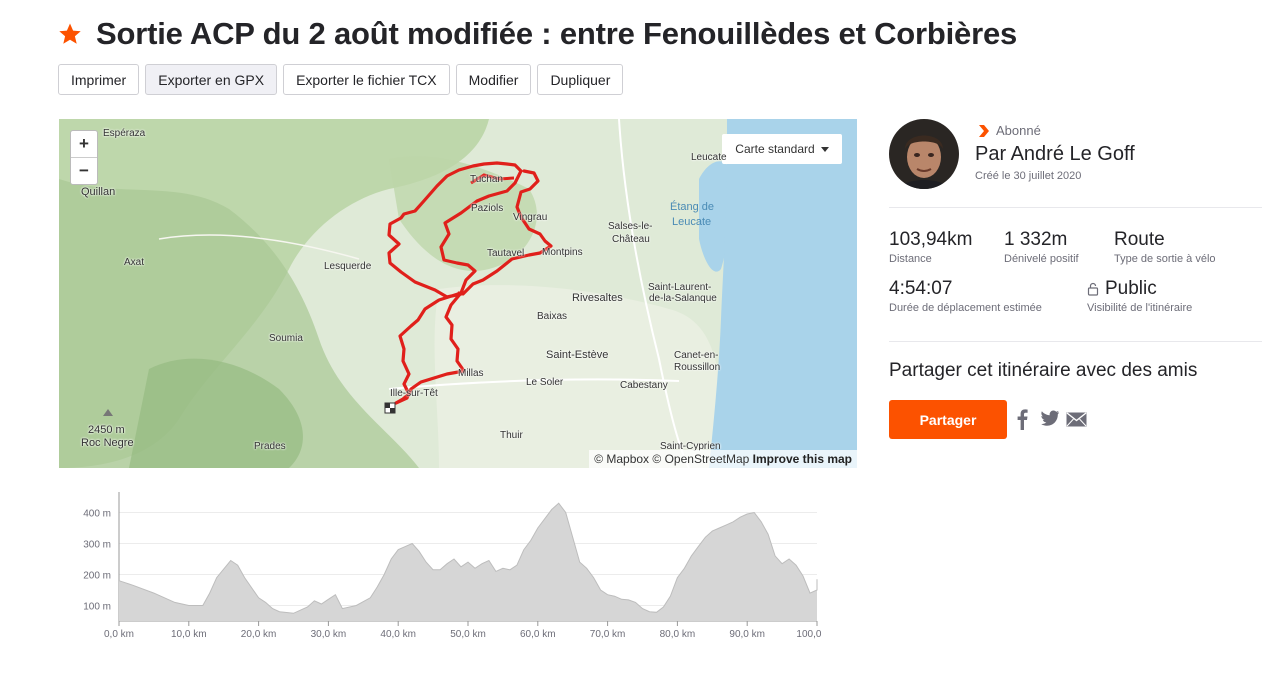 The width and height of the screenshot is (1262, 678). I want to click on map-label: Baixas, so click(552, 316).